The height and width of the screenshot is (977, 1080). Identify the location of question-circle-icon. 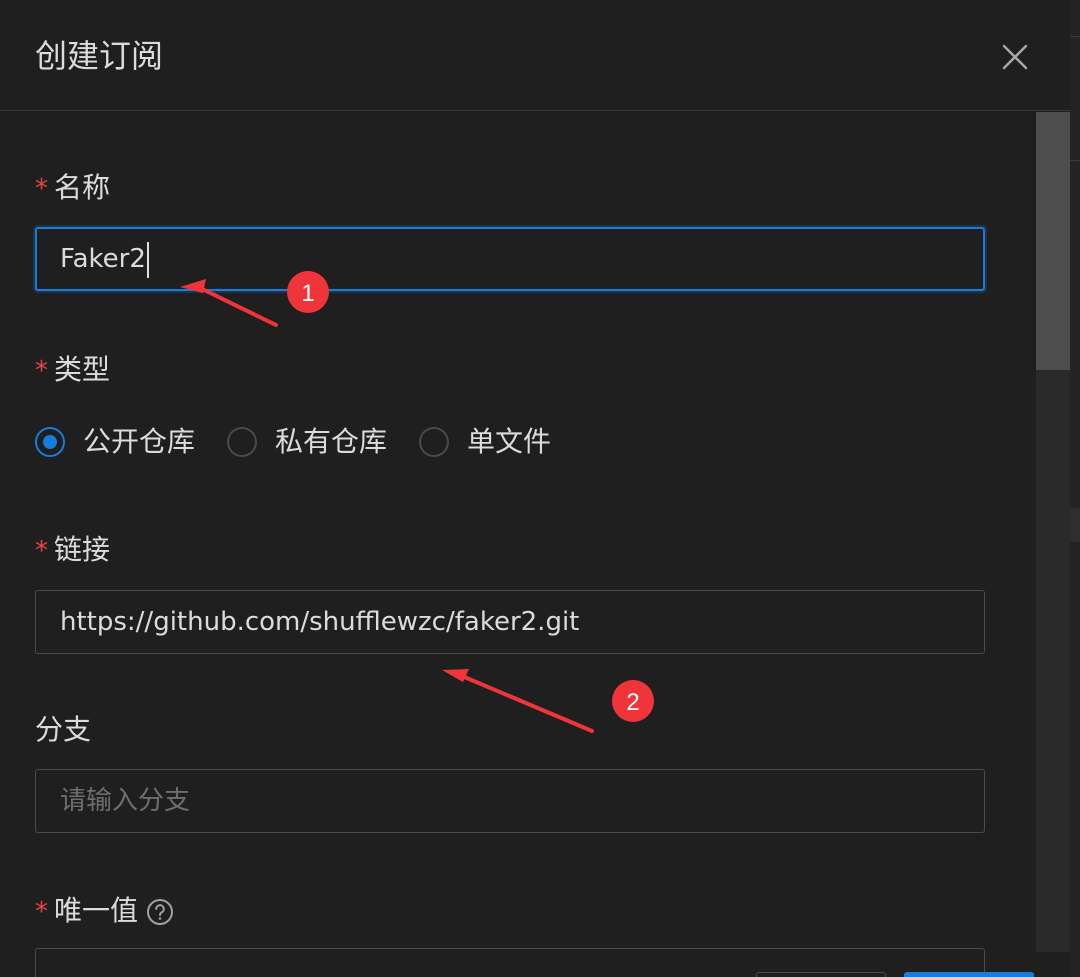
(160, 912).